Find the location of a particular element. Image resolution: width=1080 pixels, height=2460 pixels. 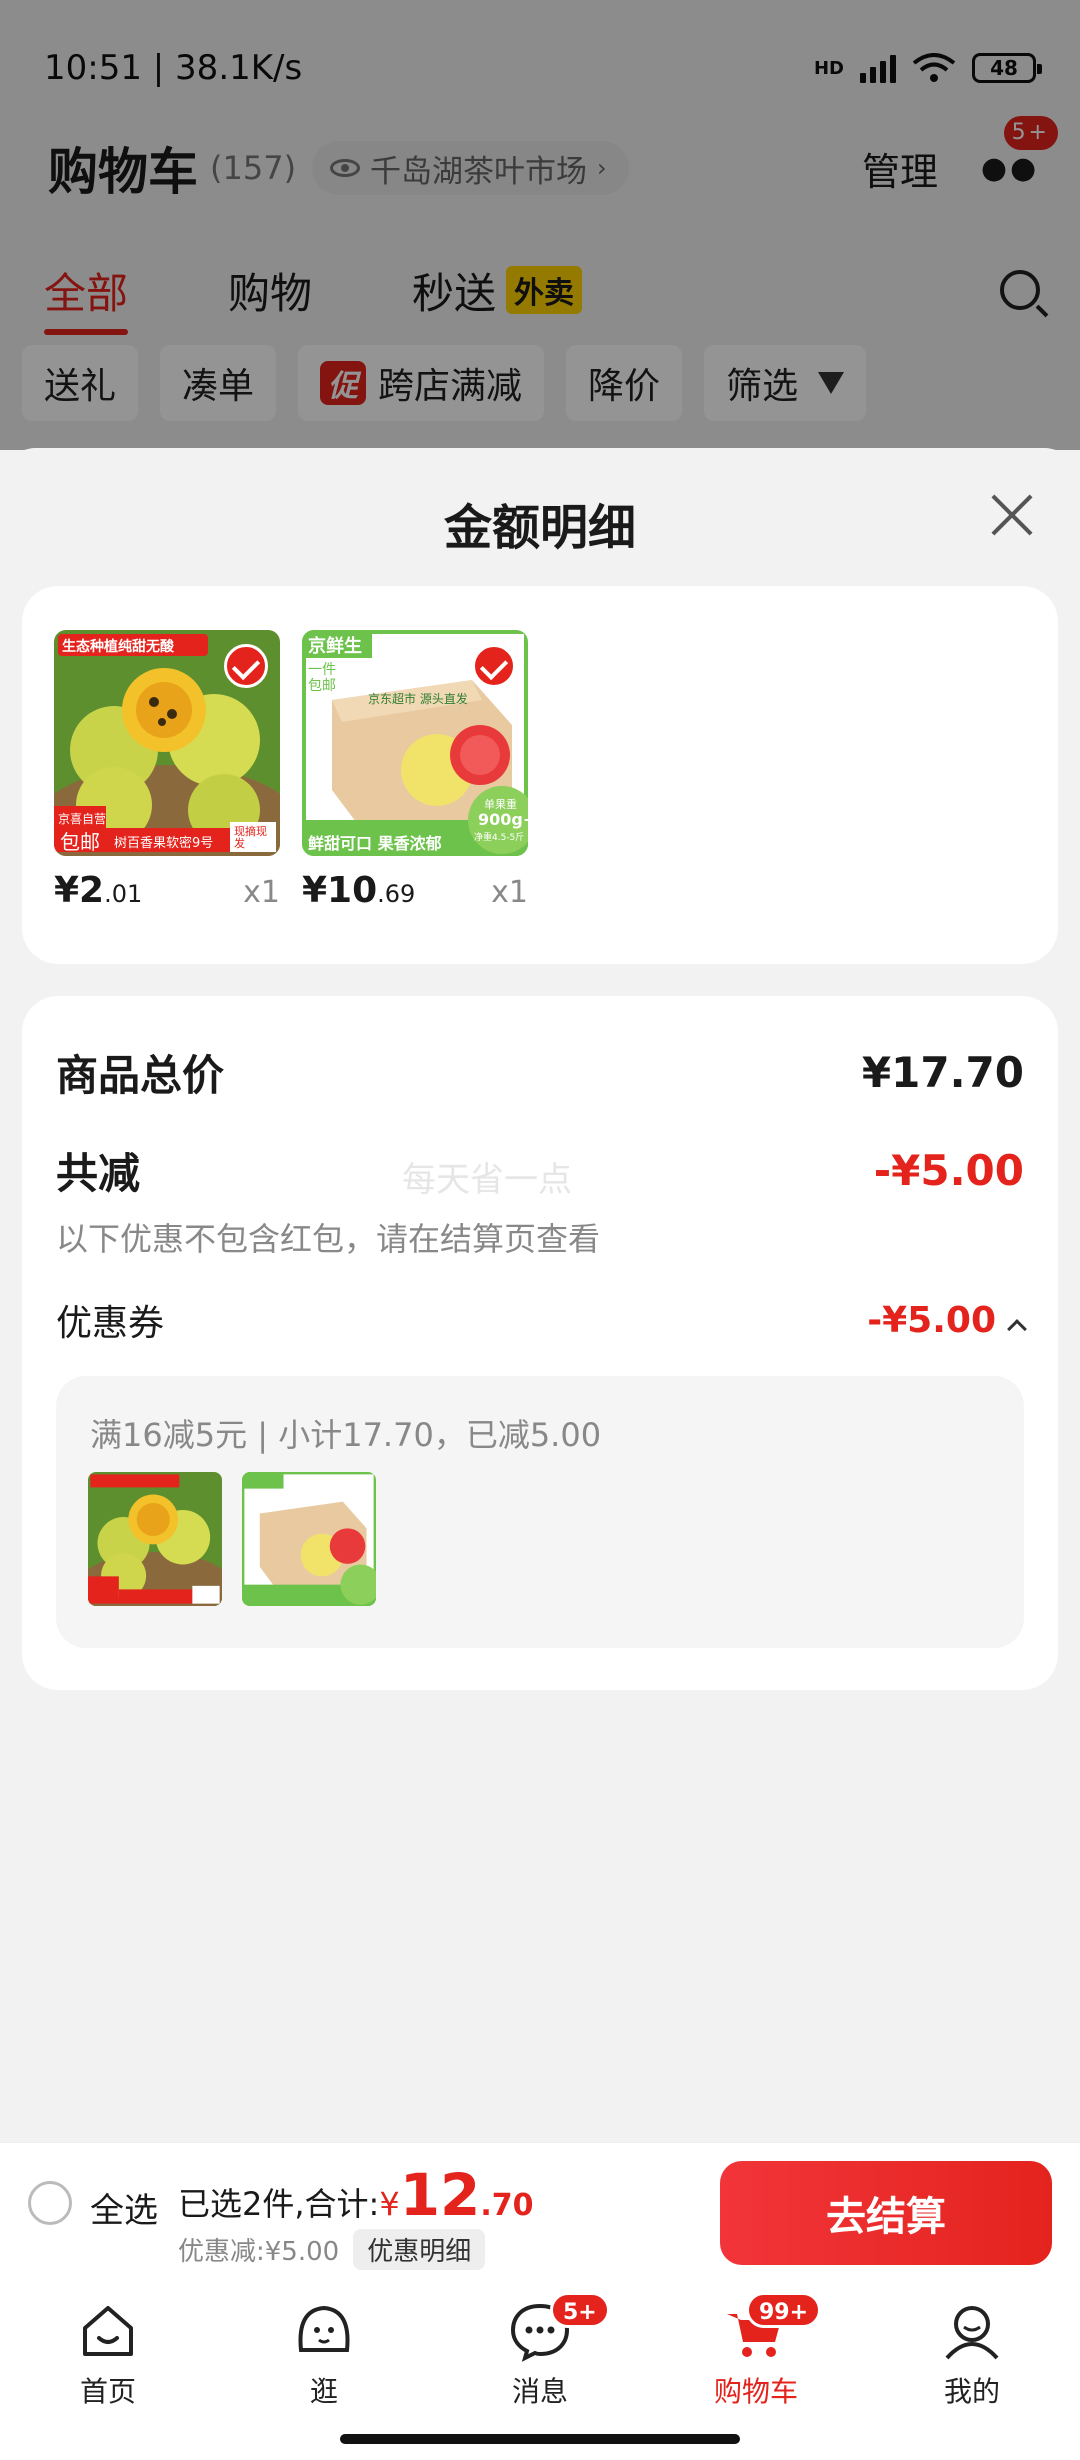

checkout-bar: 全选 已选2件,合计: ¥ 12 .70 优惠减:¥5.00 优惠明细 去结算 is located at coordinates (540, 2211).